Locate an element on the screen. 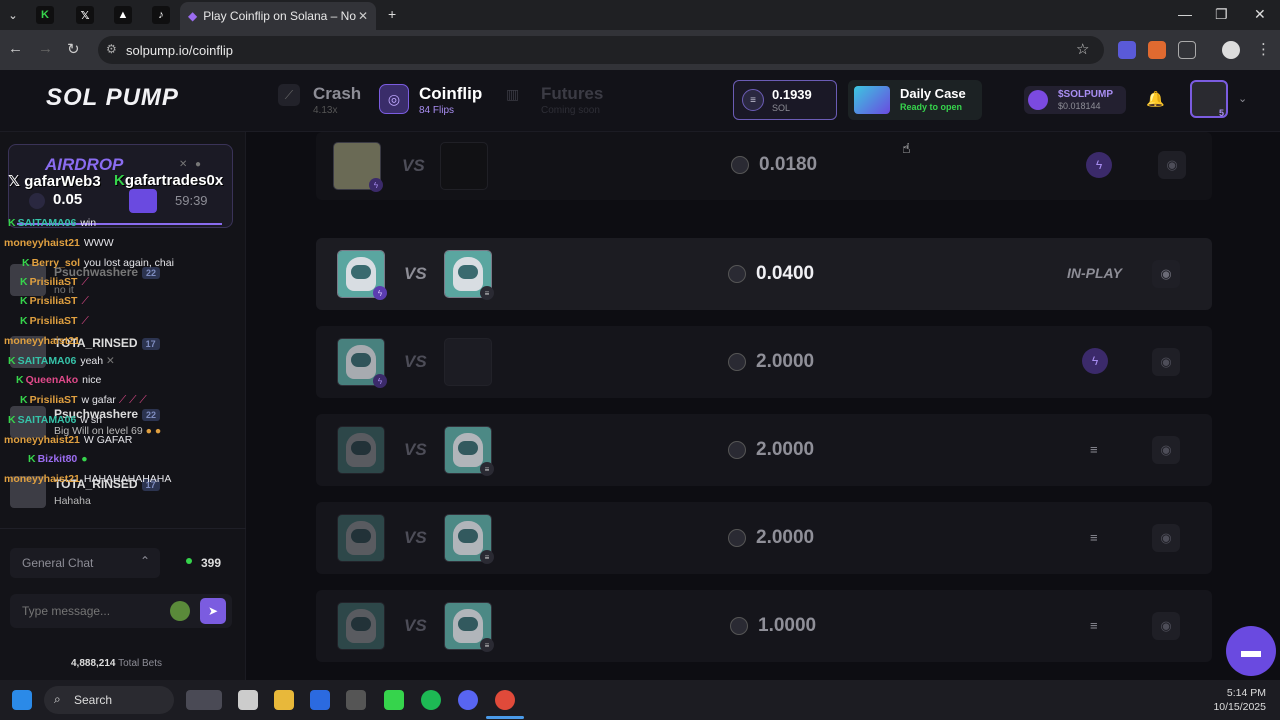 This screenshot has width=1280, height=720. taskbar-search-label: Search is located at coordinates (93, 700).